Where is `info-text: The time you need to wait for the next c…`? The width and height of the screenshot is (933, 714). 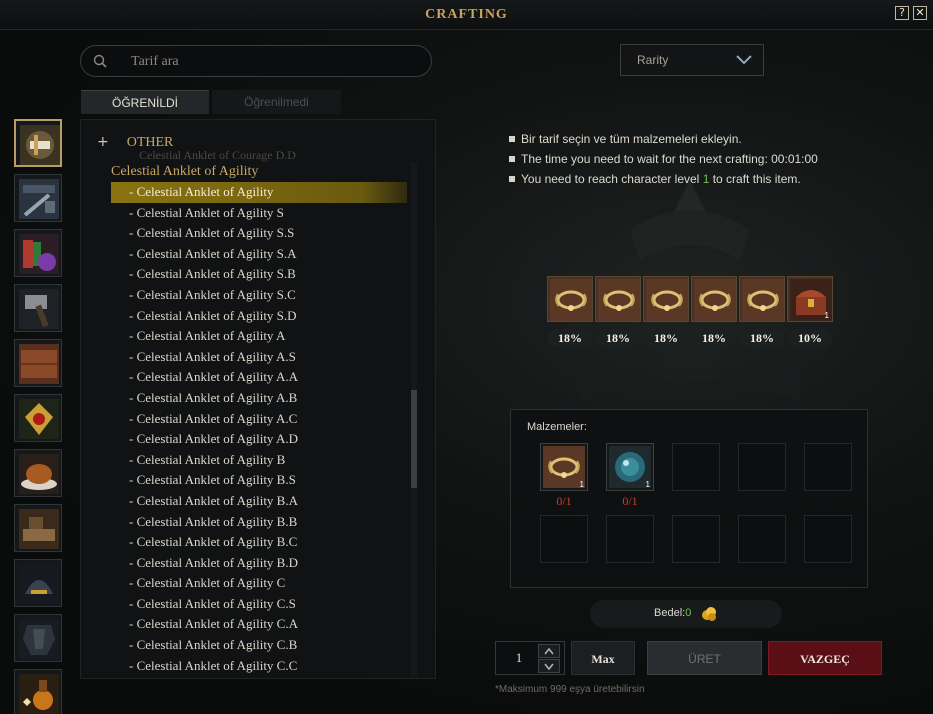 info-text: The time you need to wait for the next c… is located at coordinates (669, 159).